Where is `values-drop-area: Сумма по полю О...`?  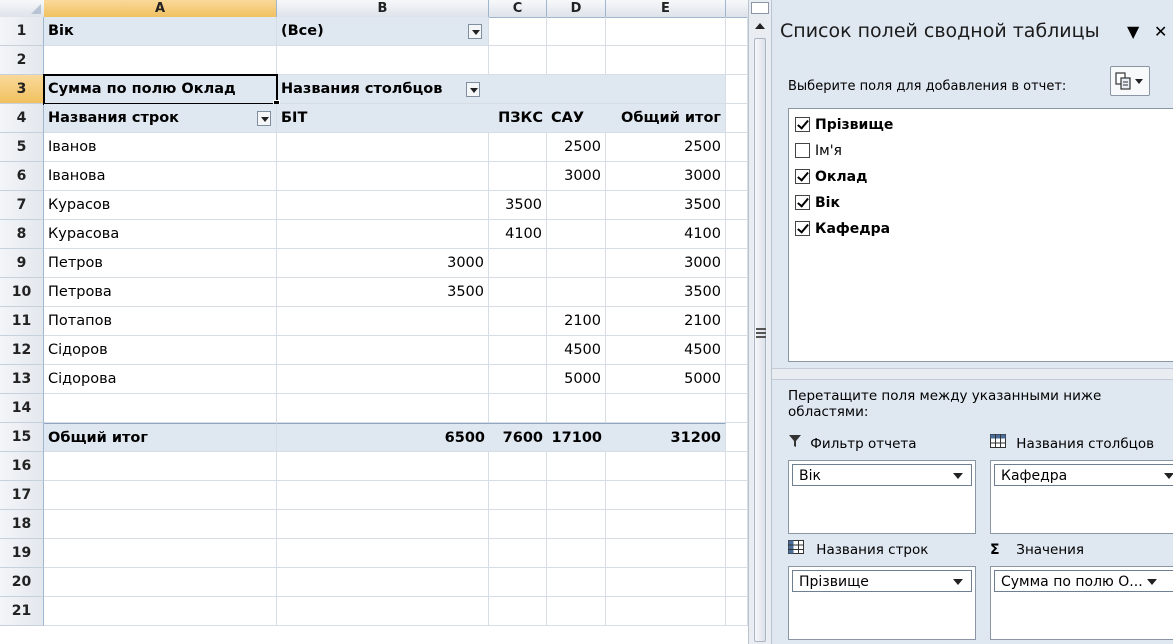 values-drop-area: Сумма по полю О... is located at coordinates (1081, 603).